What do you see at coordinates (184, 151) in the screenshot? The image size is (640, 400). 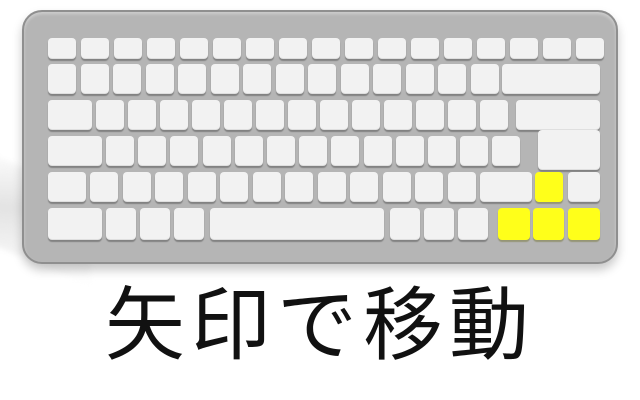 I see `letter-home-3-key` at bounding box center [184, 151].